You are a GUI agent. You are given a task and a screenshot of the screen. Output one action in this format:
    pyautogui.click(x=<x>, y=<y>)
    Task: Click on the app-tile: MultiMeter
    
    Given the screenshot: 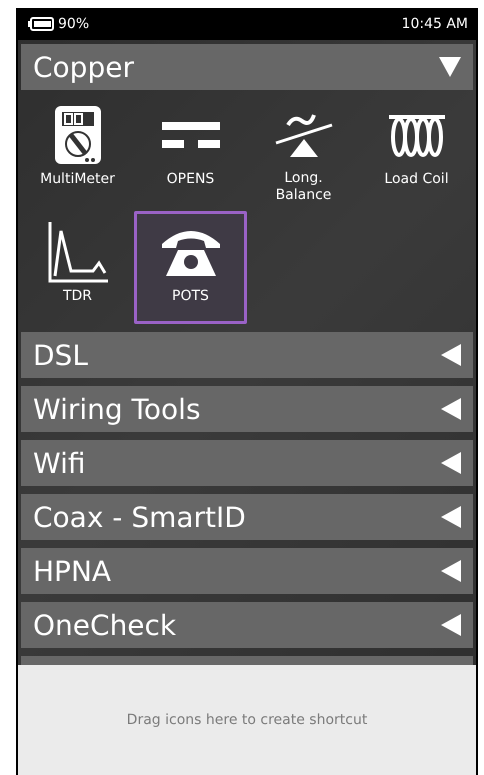 What is the action you would take?
    pyautogui.click(x=77, y=150)
    